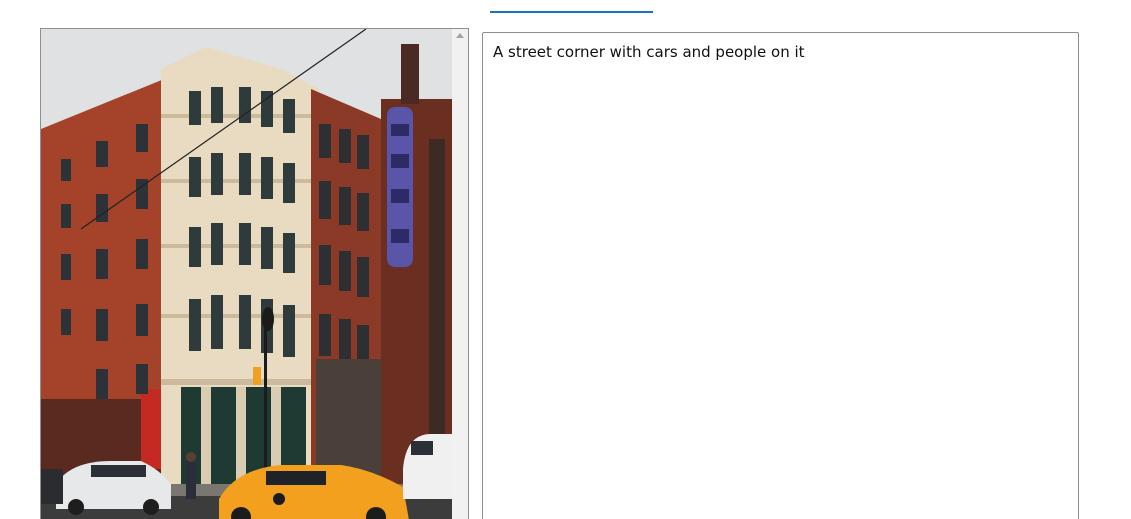  What do you see at coordinates (571, 12) in the screenshot?
I see `active-tab-indicator` at bounding box center [571, 12].